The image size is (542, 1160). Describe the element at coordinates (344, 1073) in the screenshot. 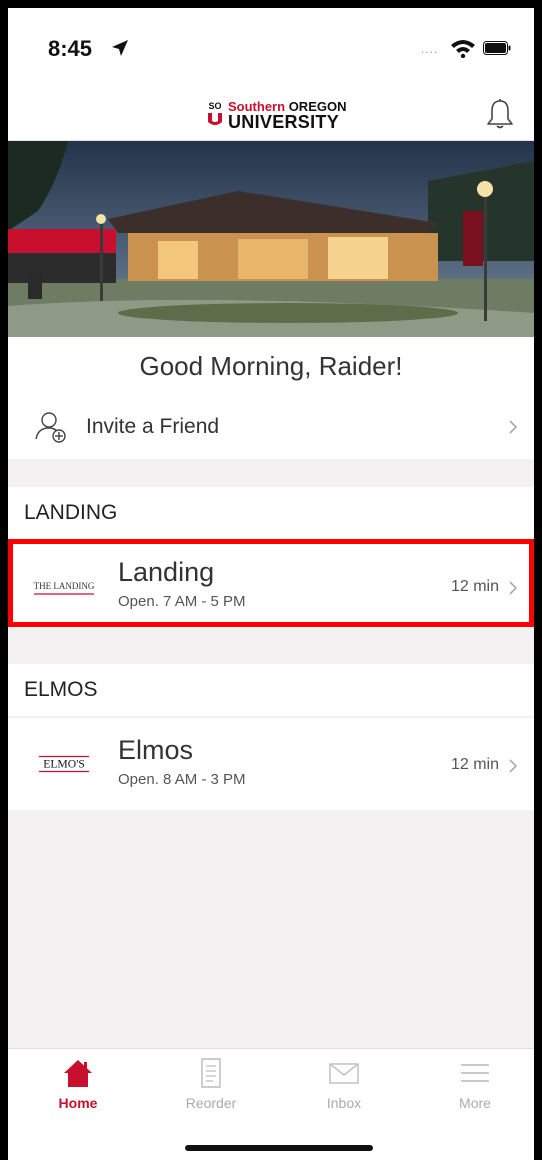

I see `envelope-icon` at that location.